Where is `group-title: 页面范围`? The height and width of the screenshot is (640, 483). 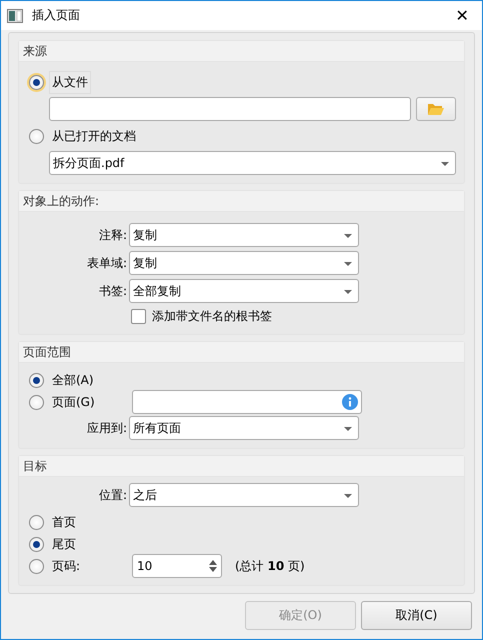 group-title: 页面范围 is located at coordinates (241, 352).